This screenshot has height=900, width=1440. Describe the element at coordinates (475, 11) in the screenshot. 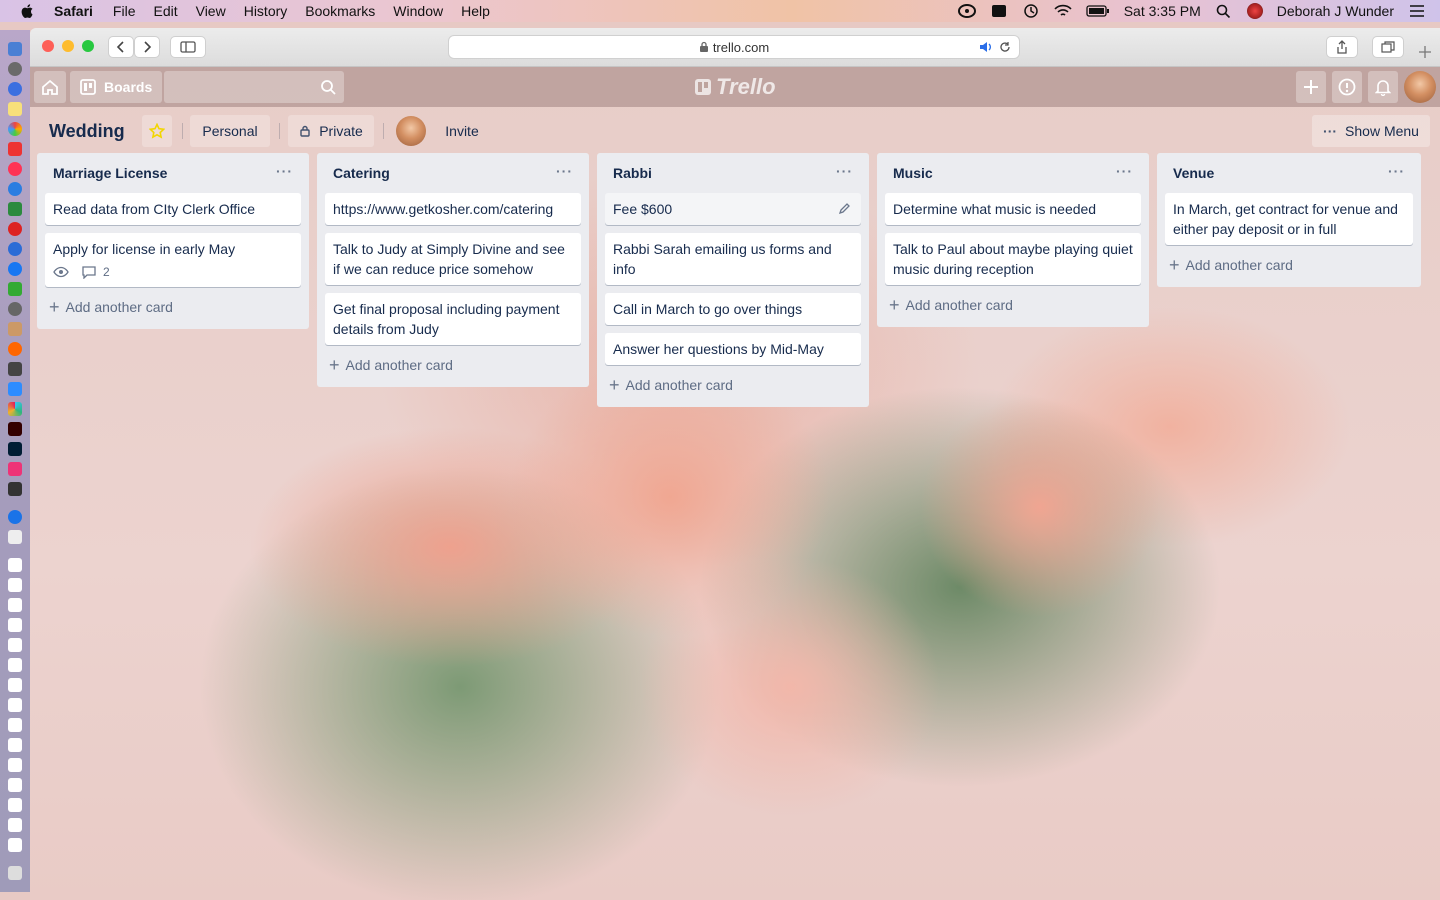

I see `menu-help: Help` at that location.